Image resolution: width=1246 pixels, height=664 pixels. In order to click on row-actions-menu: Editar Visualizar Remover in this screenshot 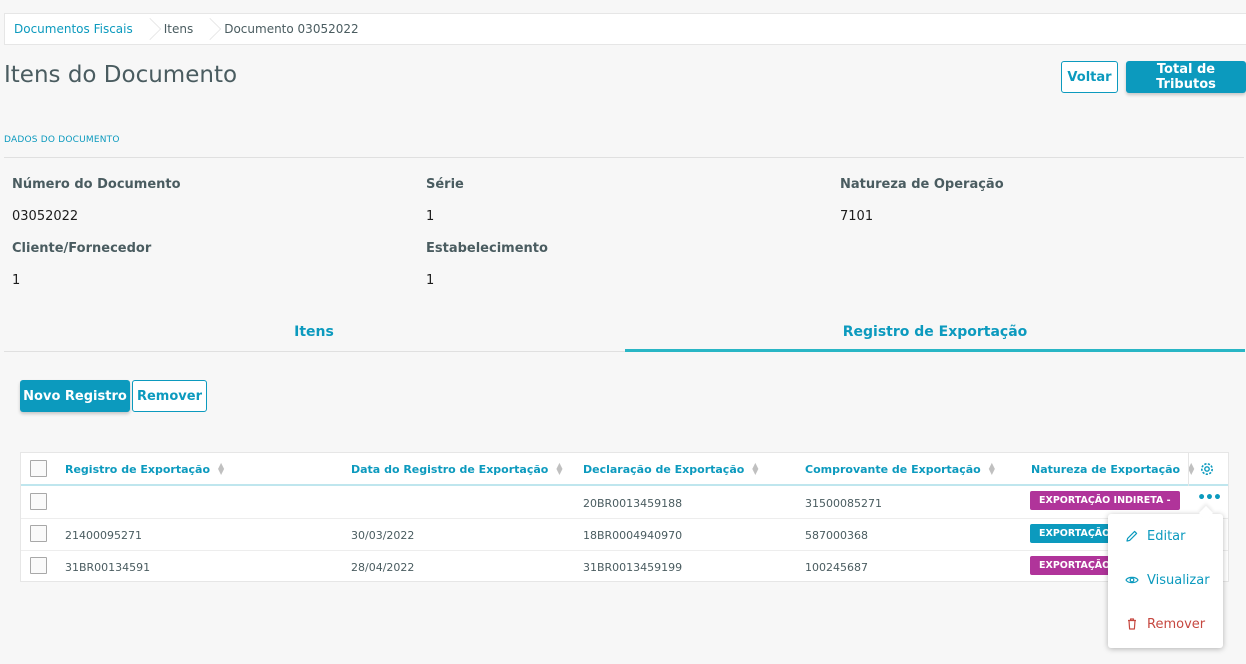, I will do `click(1165, 581)`.